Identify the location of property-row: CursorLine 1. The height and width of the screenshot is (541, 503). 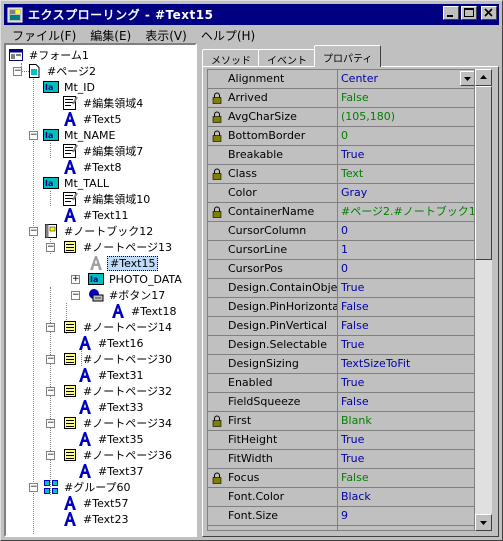
(341, 250).